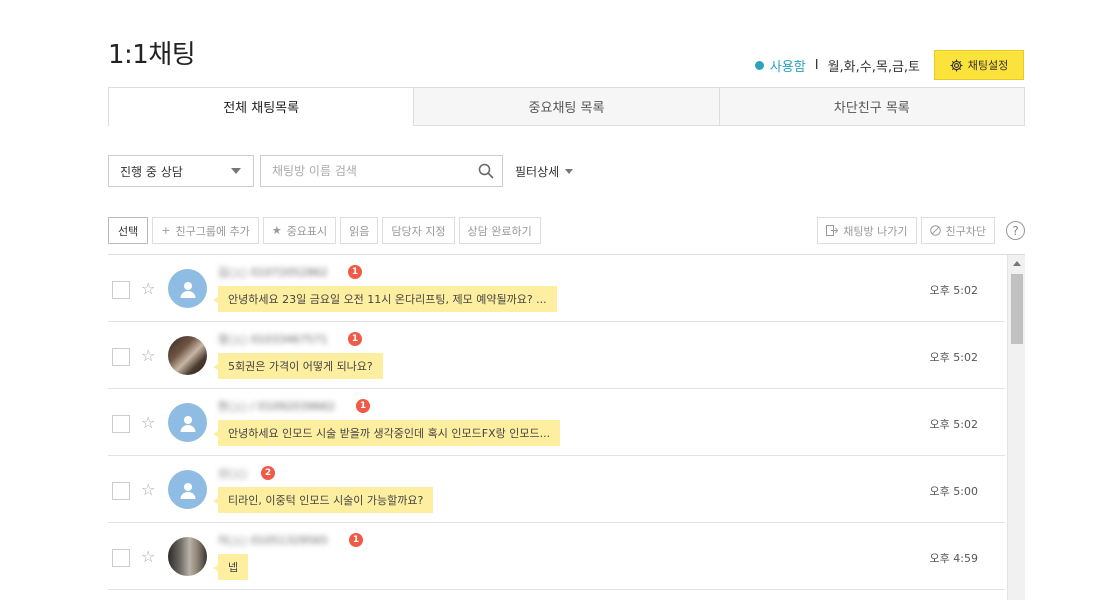  What do you see at coordinates (128, 230) in the screenshot?
I see `select-button: 선택` at bounding box center [128, 230].